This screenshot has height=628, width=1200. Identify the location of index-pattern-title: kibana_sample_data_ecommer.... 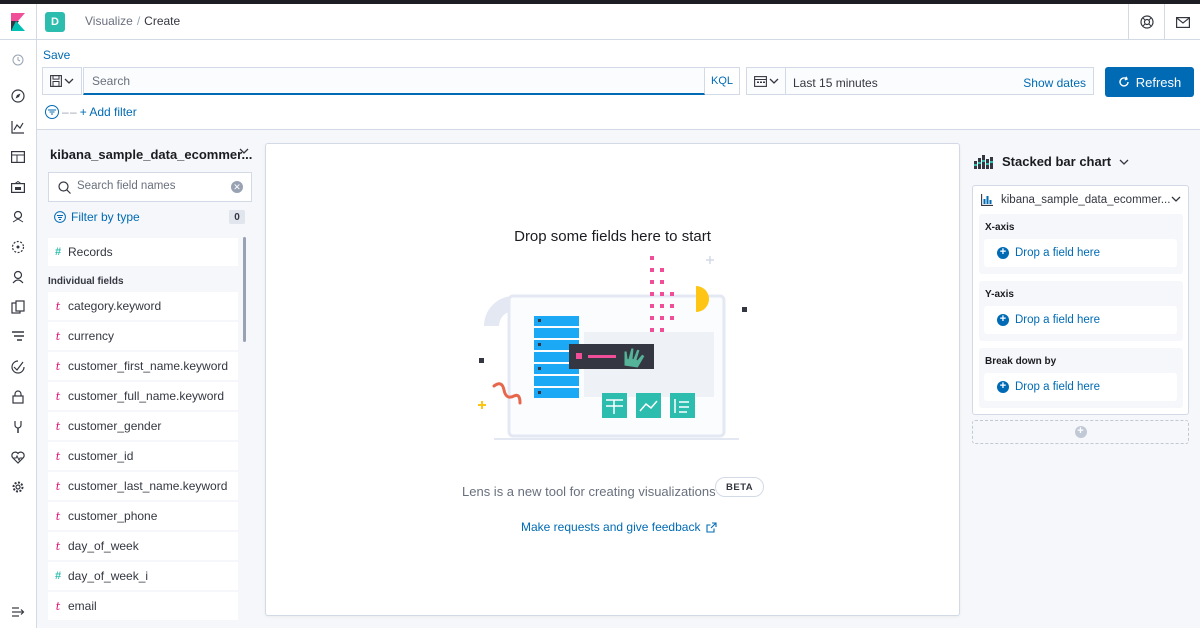
(151, 154).